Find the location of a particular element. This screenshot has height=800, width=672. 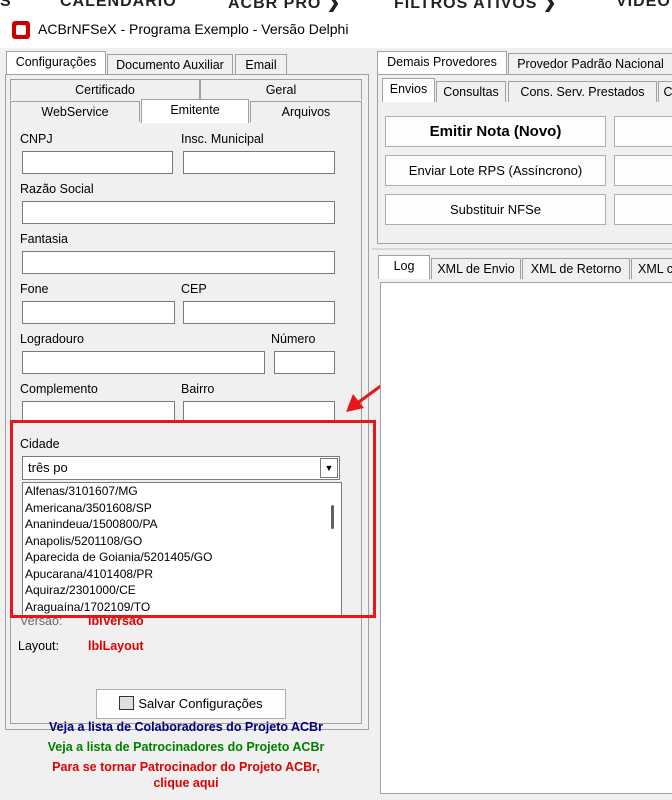

tab-label: XML c is located at coordinates (655, 269).